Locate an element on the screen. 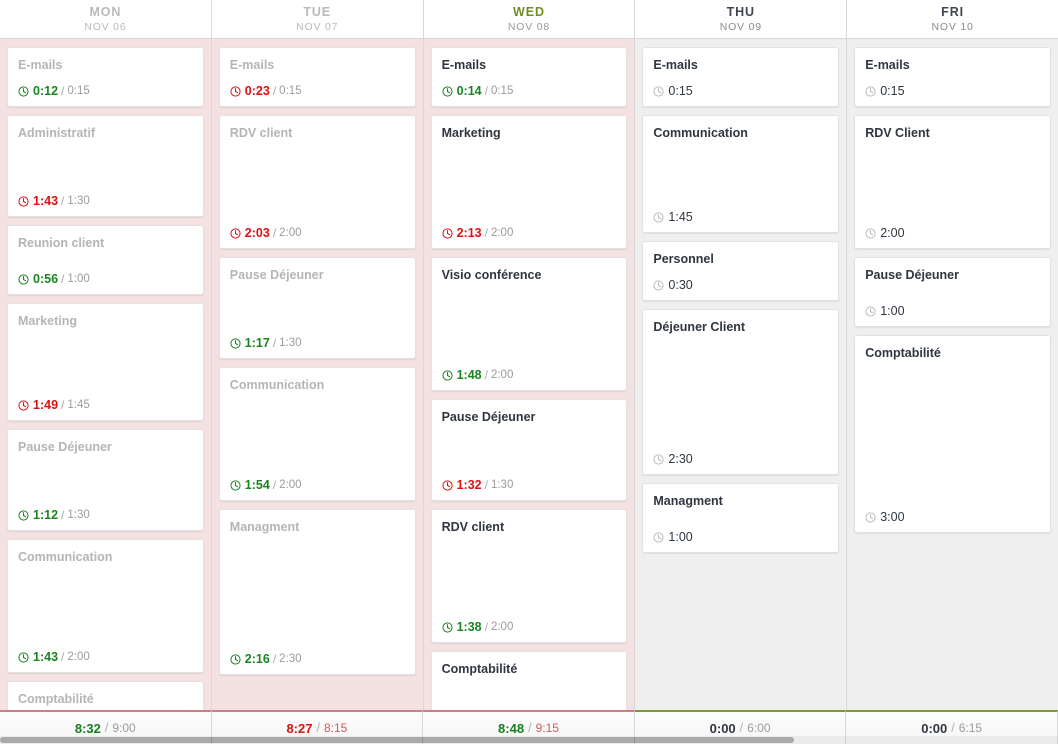 The height and width of the screenshot is (744, 1058). task-planned-time: 1:00 is located at coordinates (680, 537).